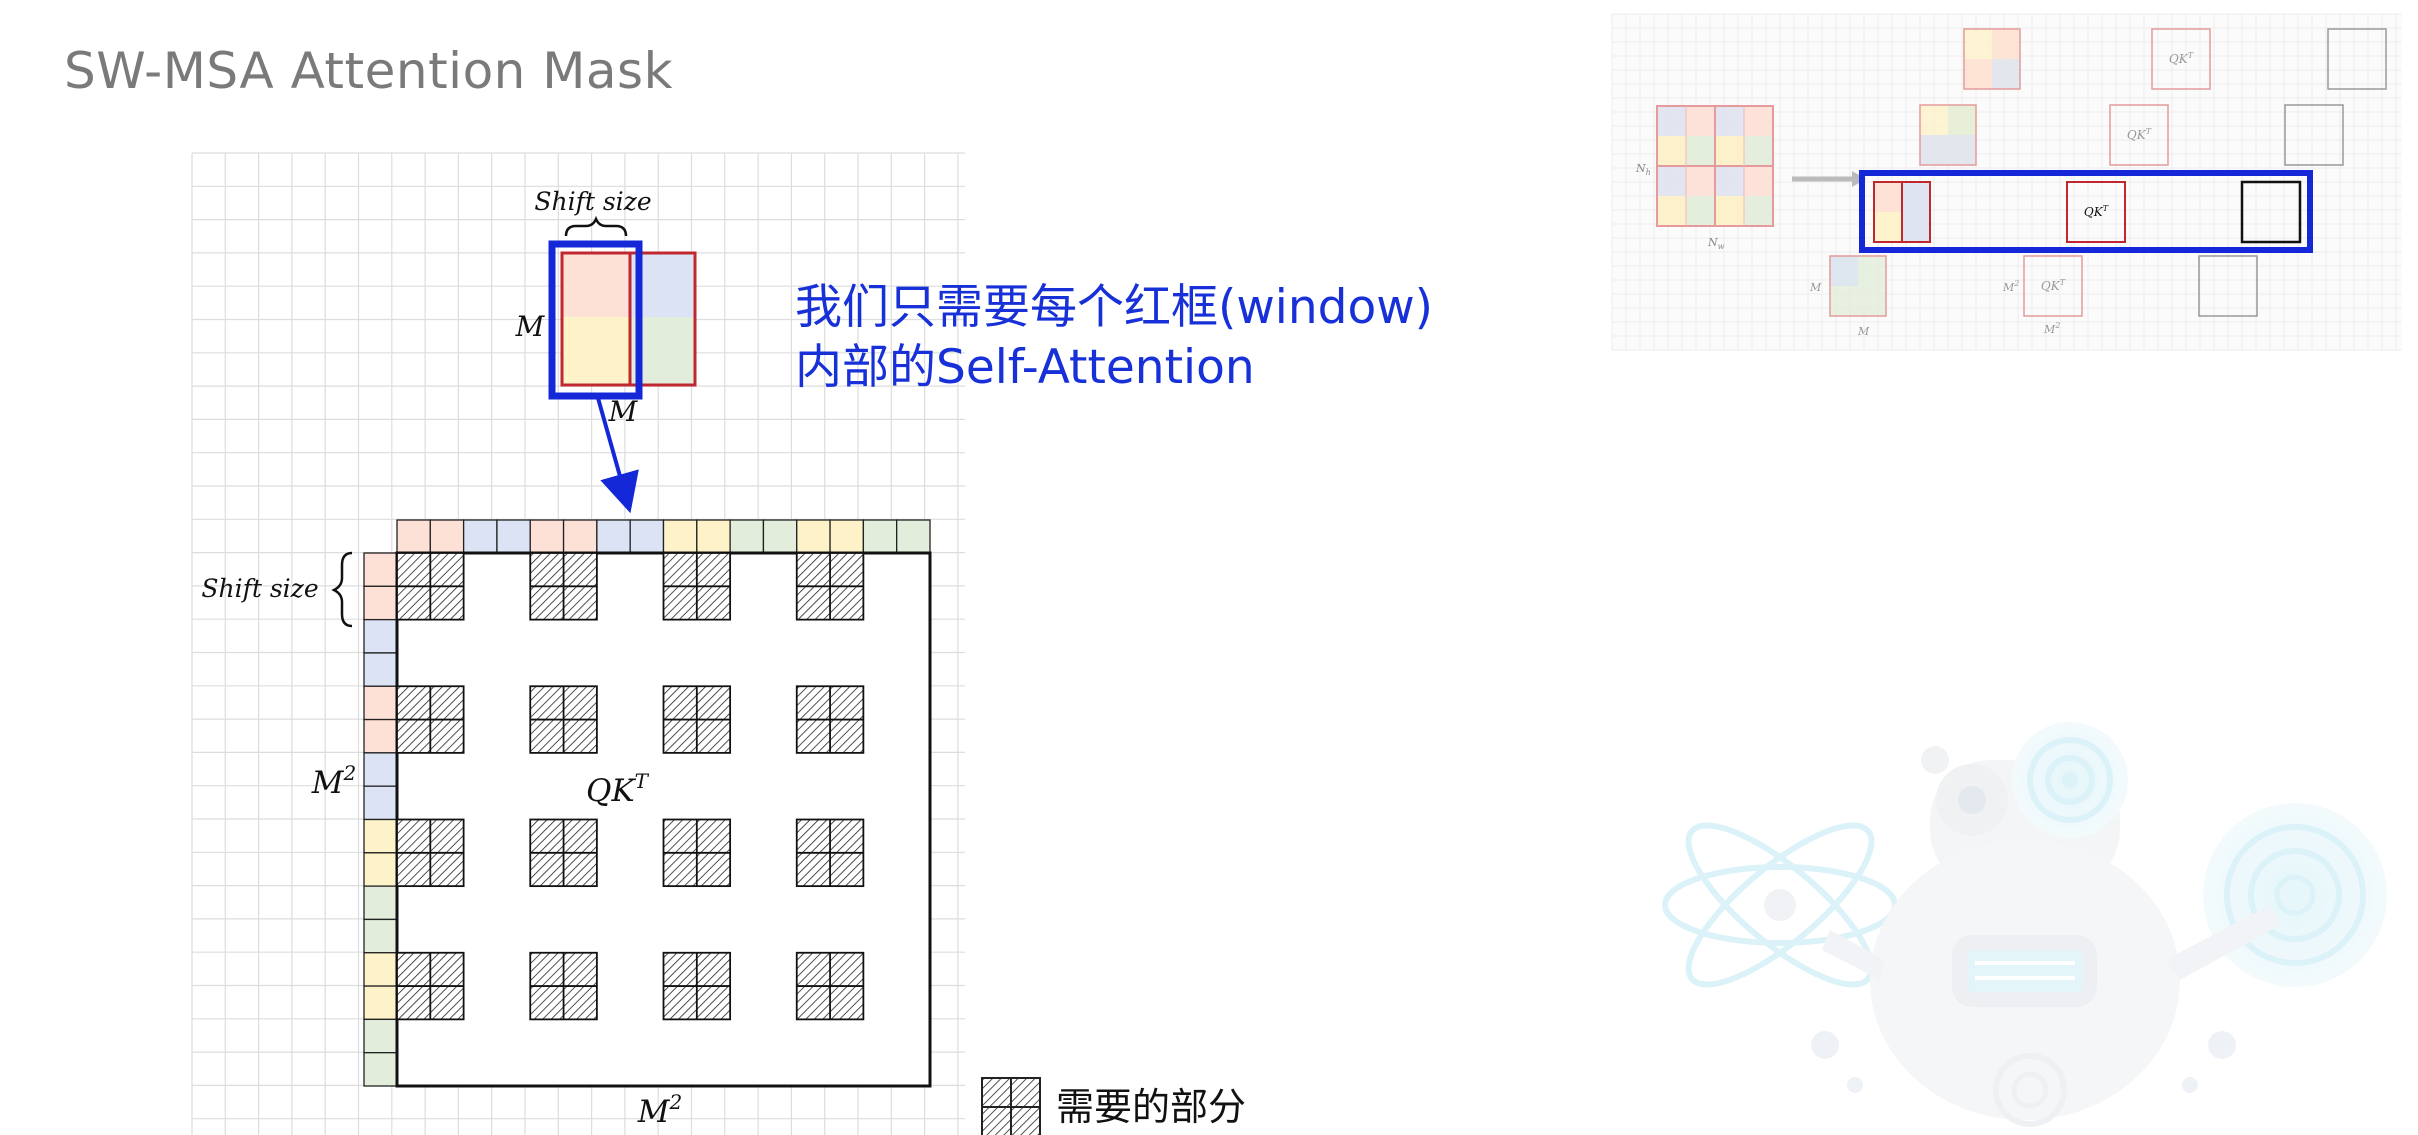 The width and height of the screenshot is (2418, 1135). What do you see at coordinates (1114, 307) in the screenshot?
I see `annotation-line-1: 我们只需要每个红框(window)` at bounding box center [1114, 307].